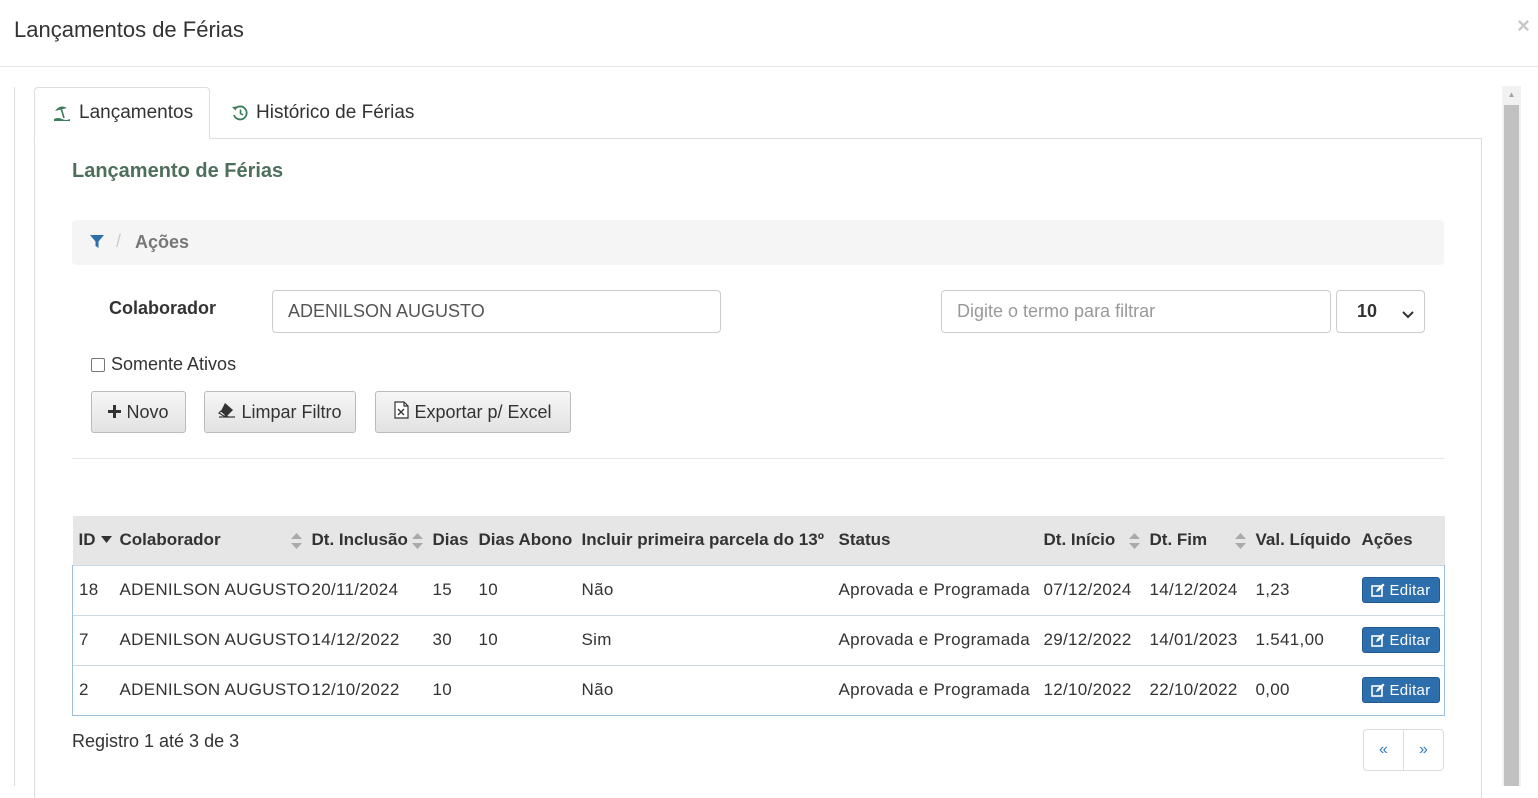  I want to click on breadcrumb-acoes: Ações, so click(162, 242).